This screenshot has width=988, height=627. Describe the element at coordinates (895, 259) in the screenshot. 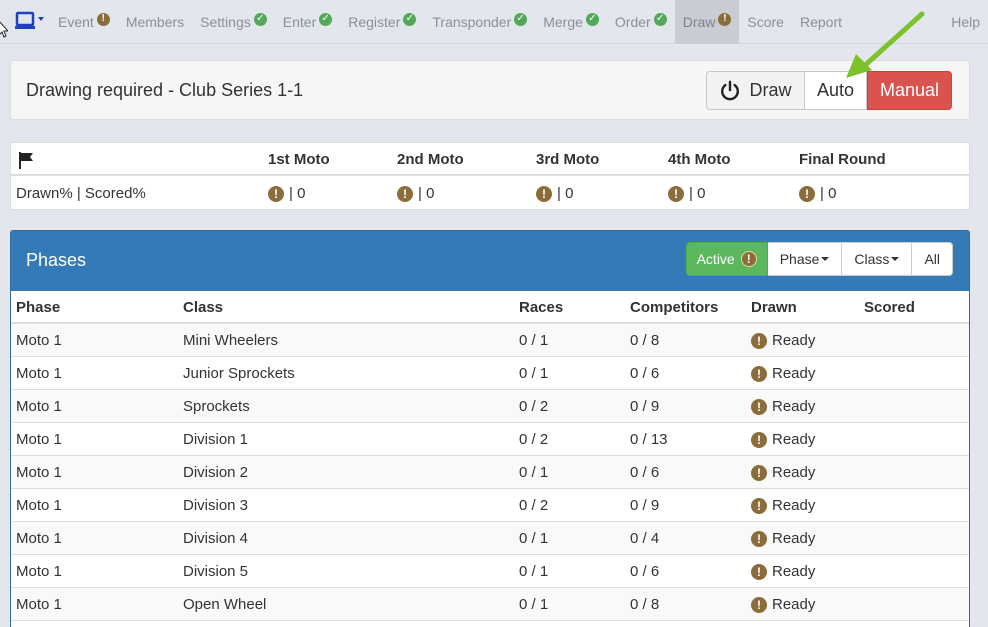

I see `caret-down-icon` at that location.